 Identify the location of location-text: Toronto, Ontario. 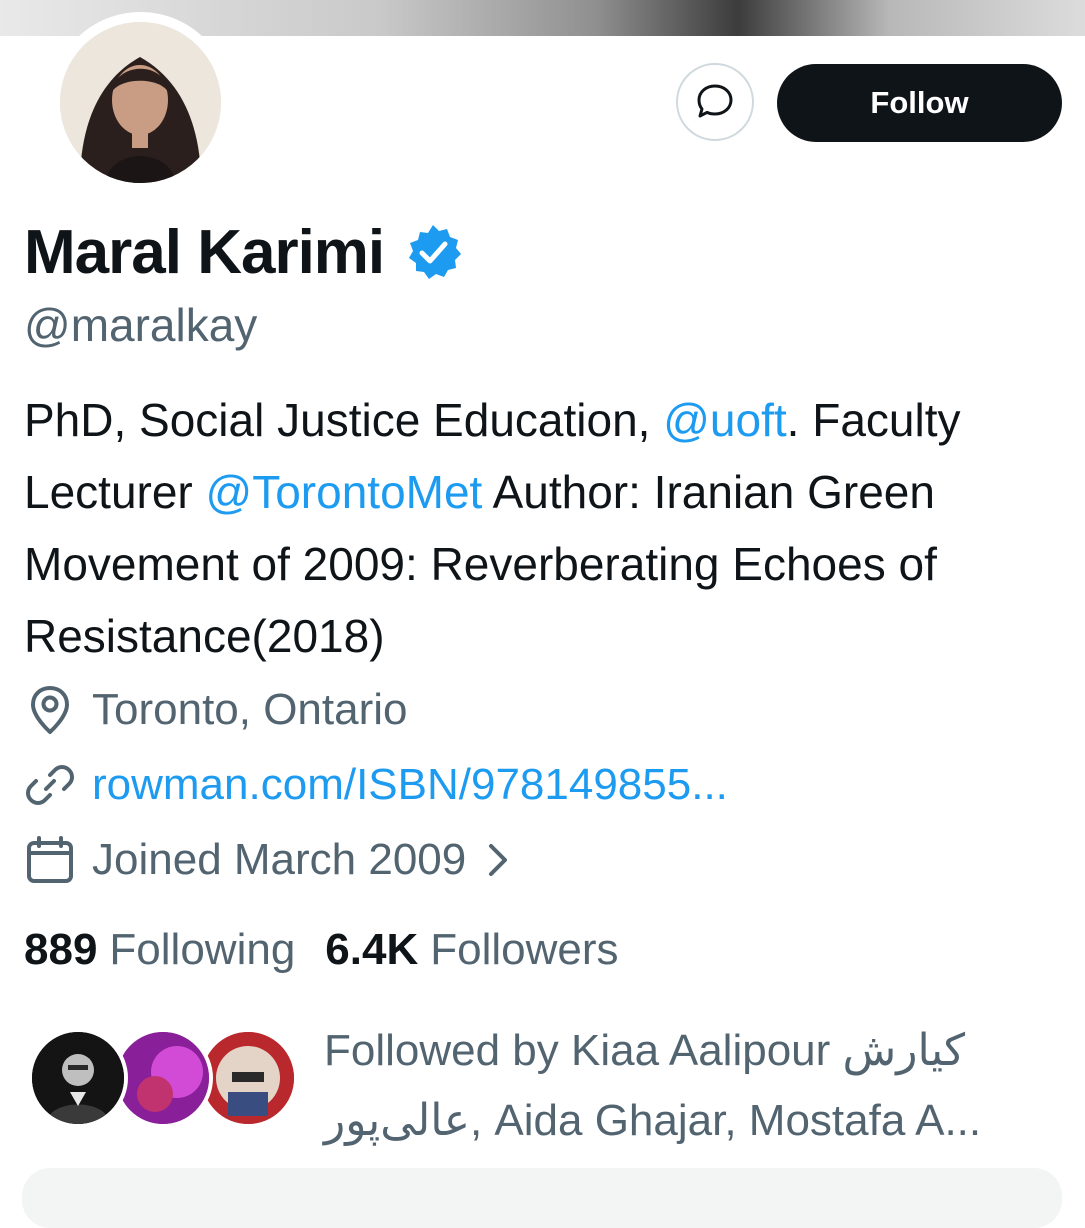
(250, 709).